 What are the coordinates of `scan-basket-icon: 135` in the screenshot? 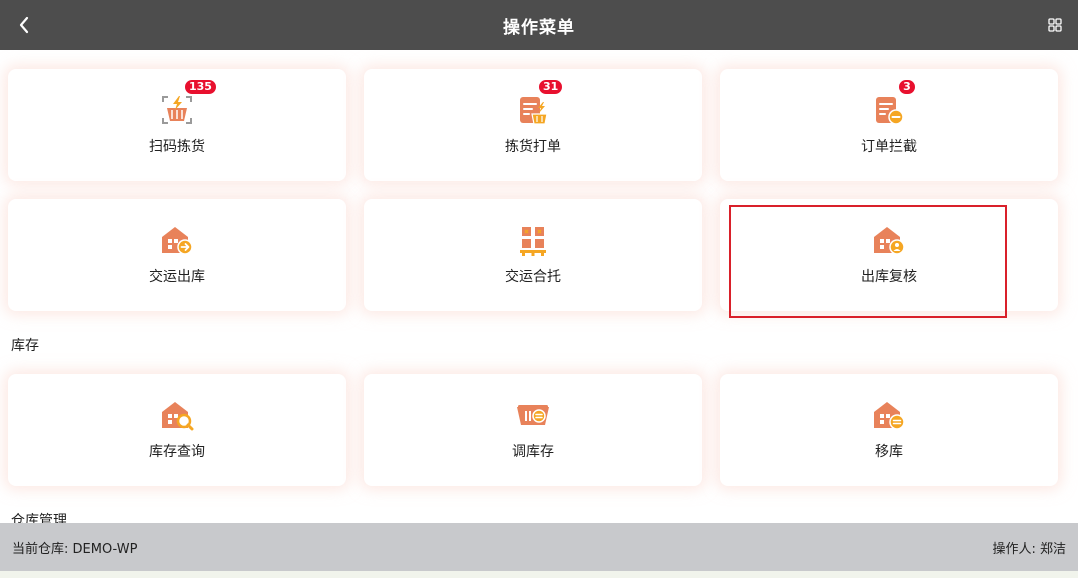 It's located at (188, 103).